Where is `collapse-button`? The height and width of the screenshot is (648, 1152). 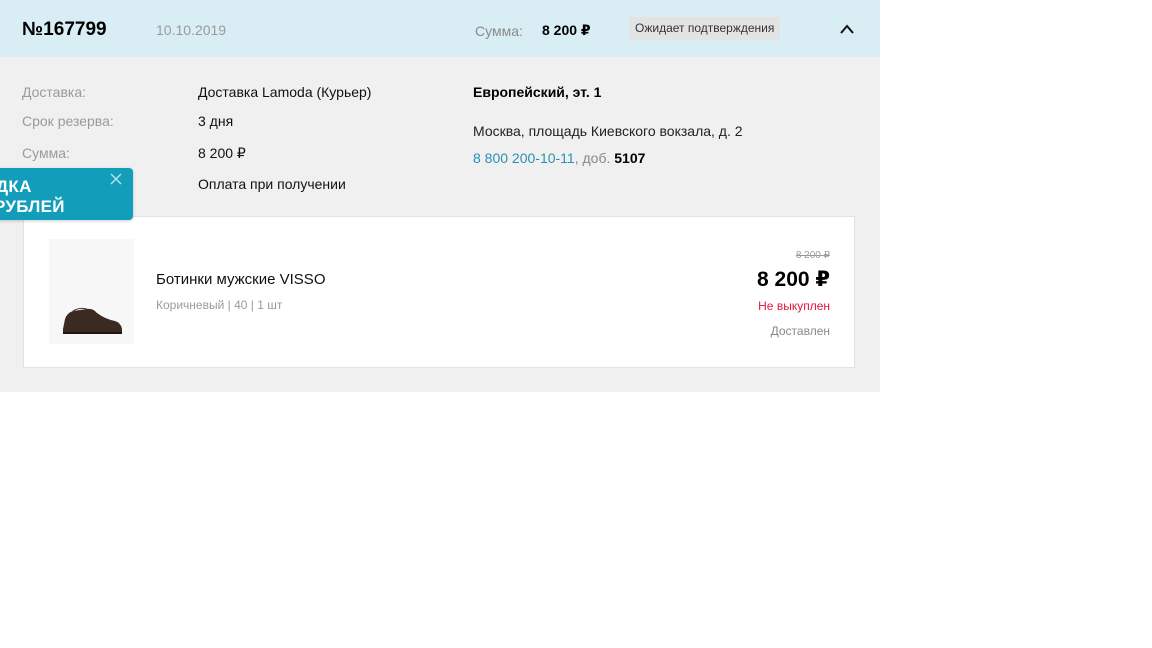
collapse-button is located at coordinates (847, 29).